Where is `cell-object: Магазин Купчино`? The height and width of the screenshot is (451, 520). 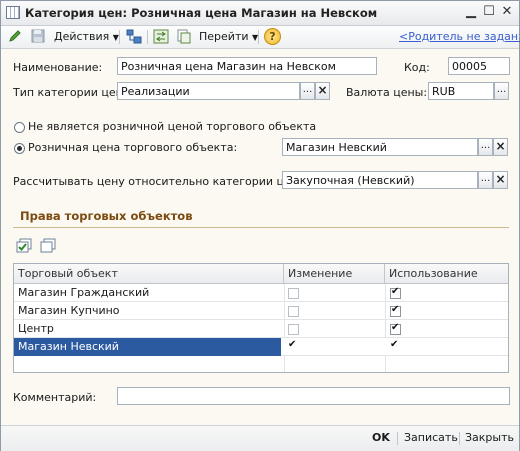
cell-object: Магазин Купчино is located at coordinates (69, 310).